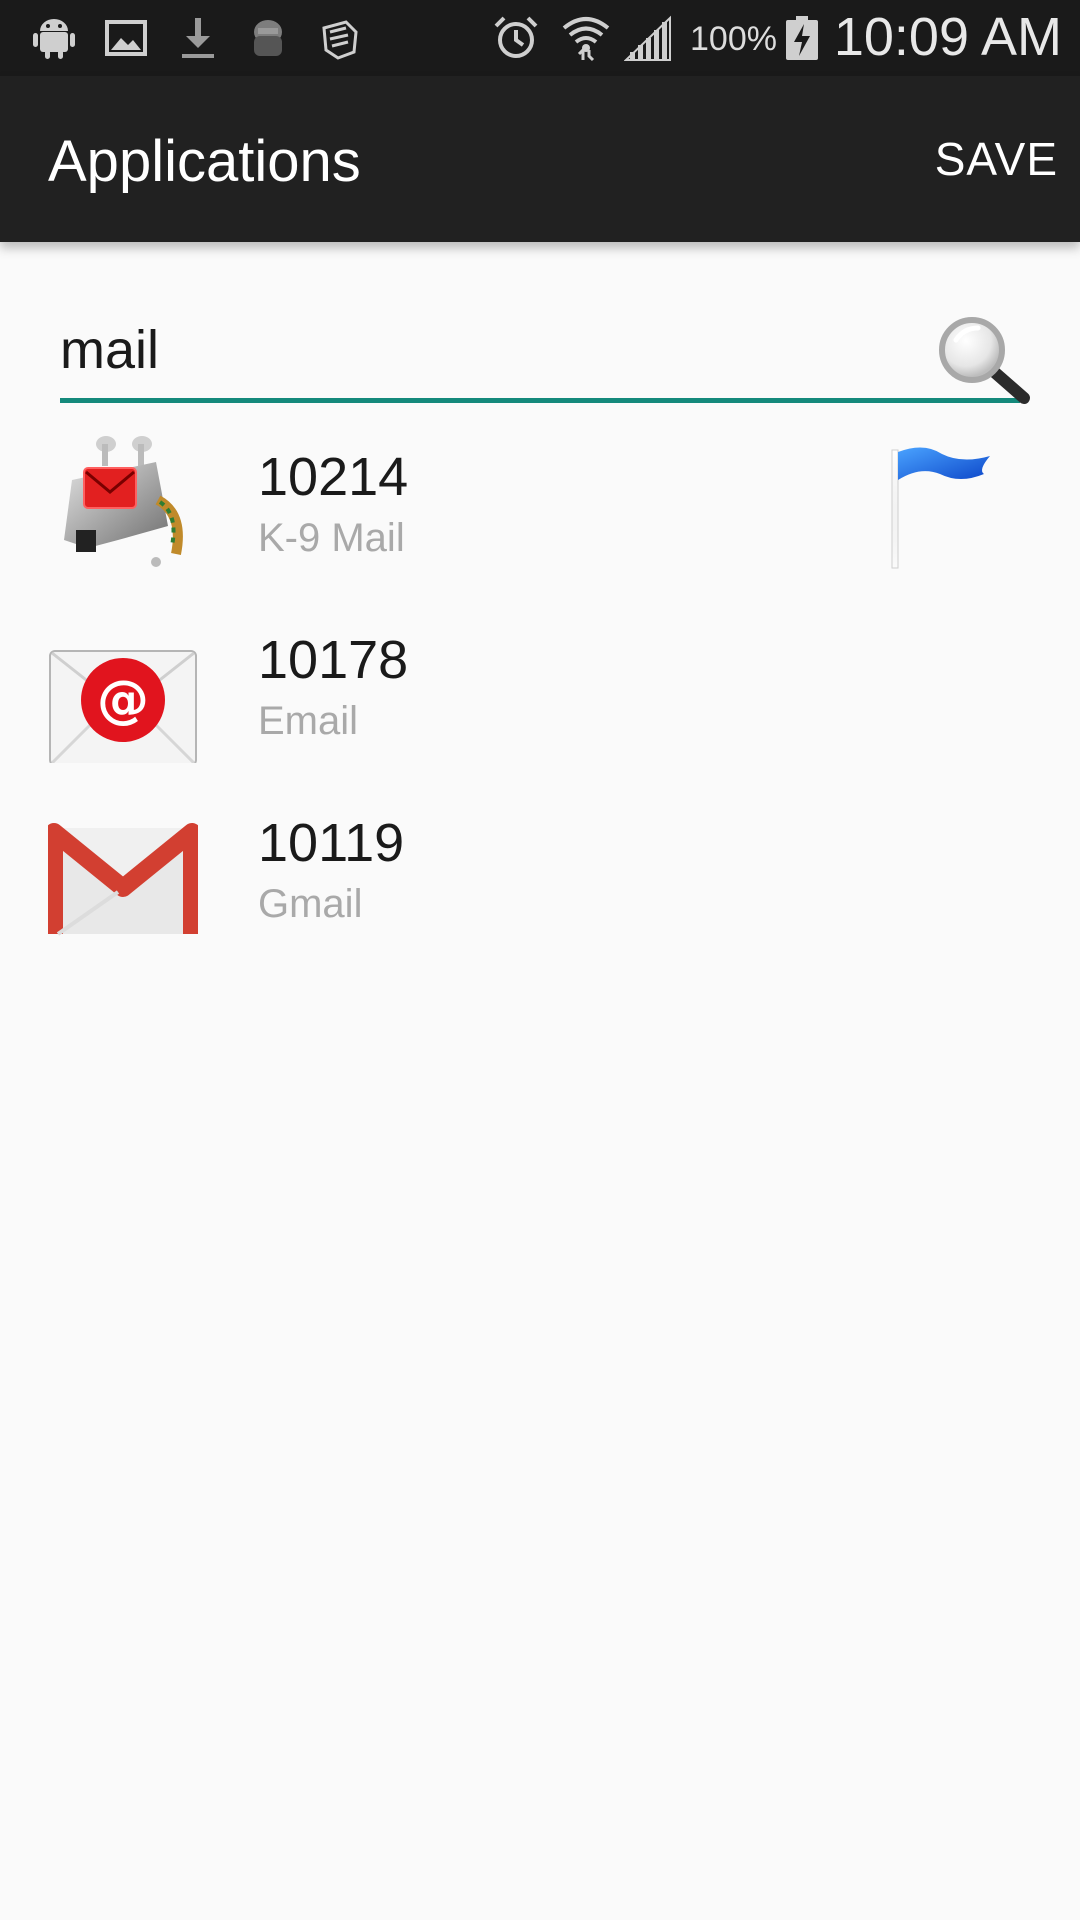 The image size is (1080, 1920). I want to click on magnifier-icon, so click(984, 360).